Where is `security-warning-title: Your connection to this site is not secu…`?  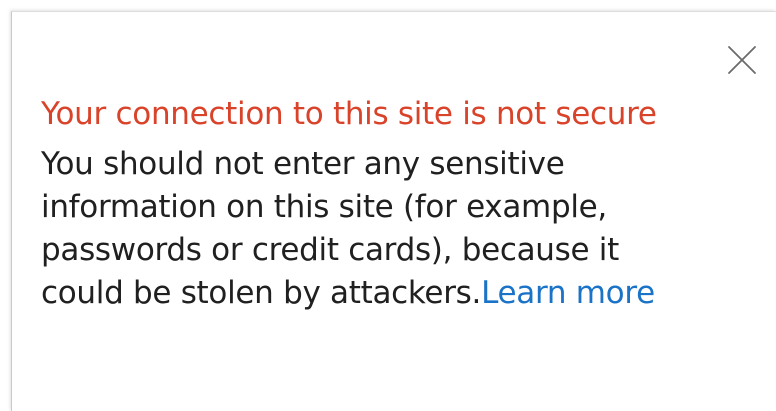 security-warning-title: Your connection to this site is not secu… is located at coordinates (349, 114).